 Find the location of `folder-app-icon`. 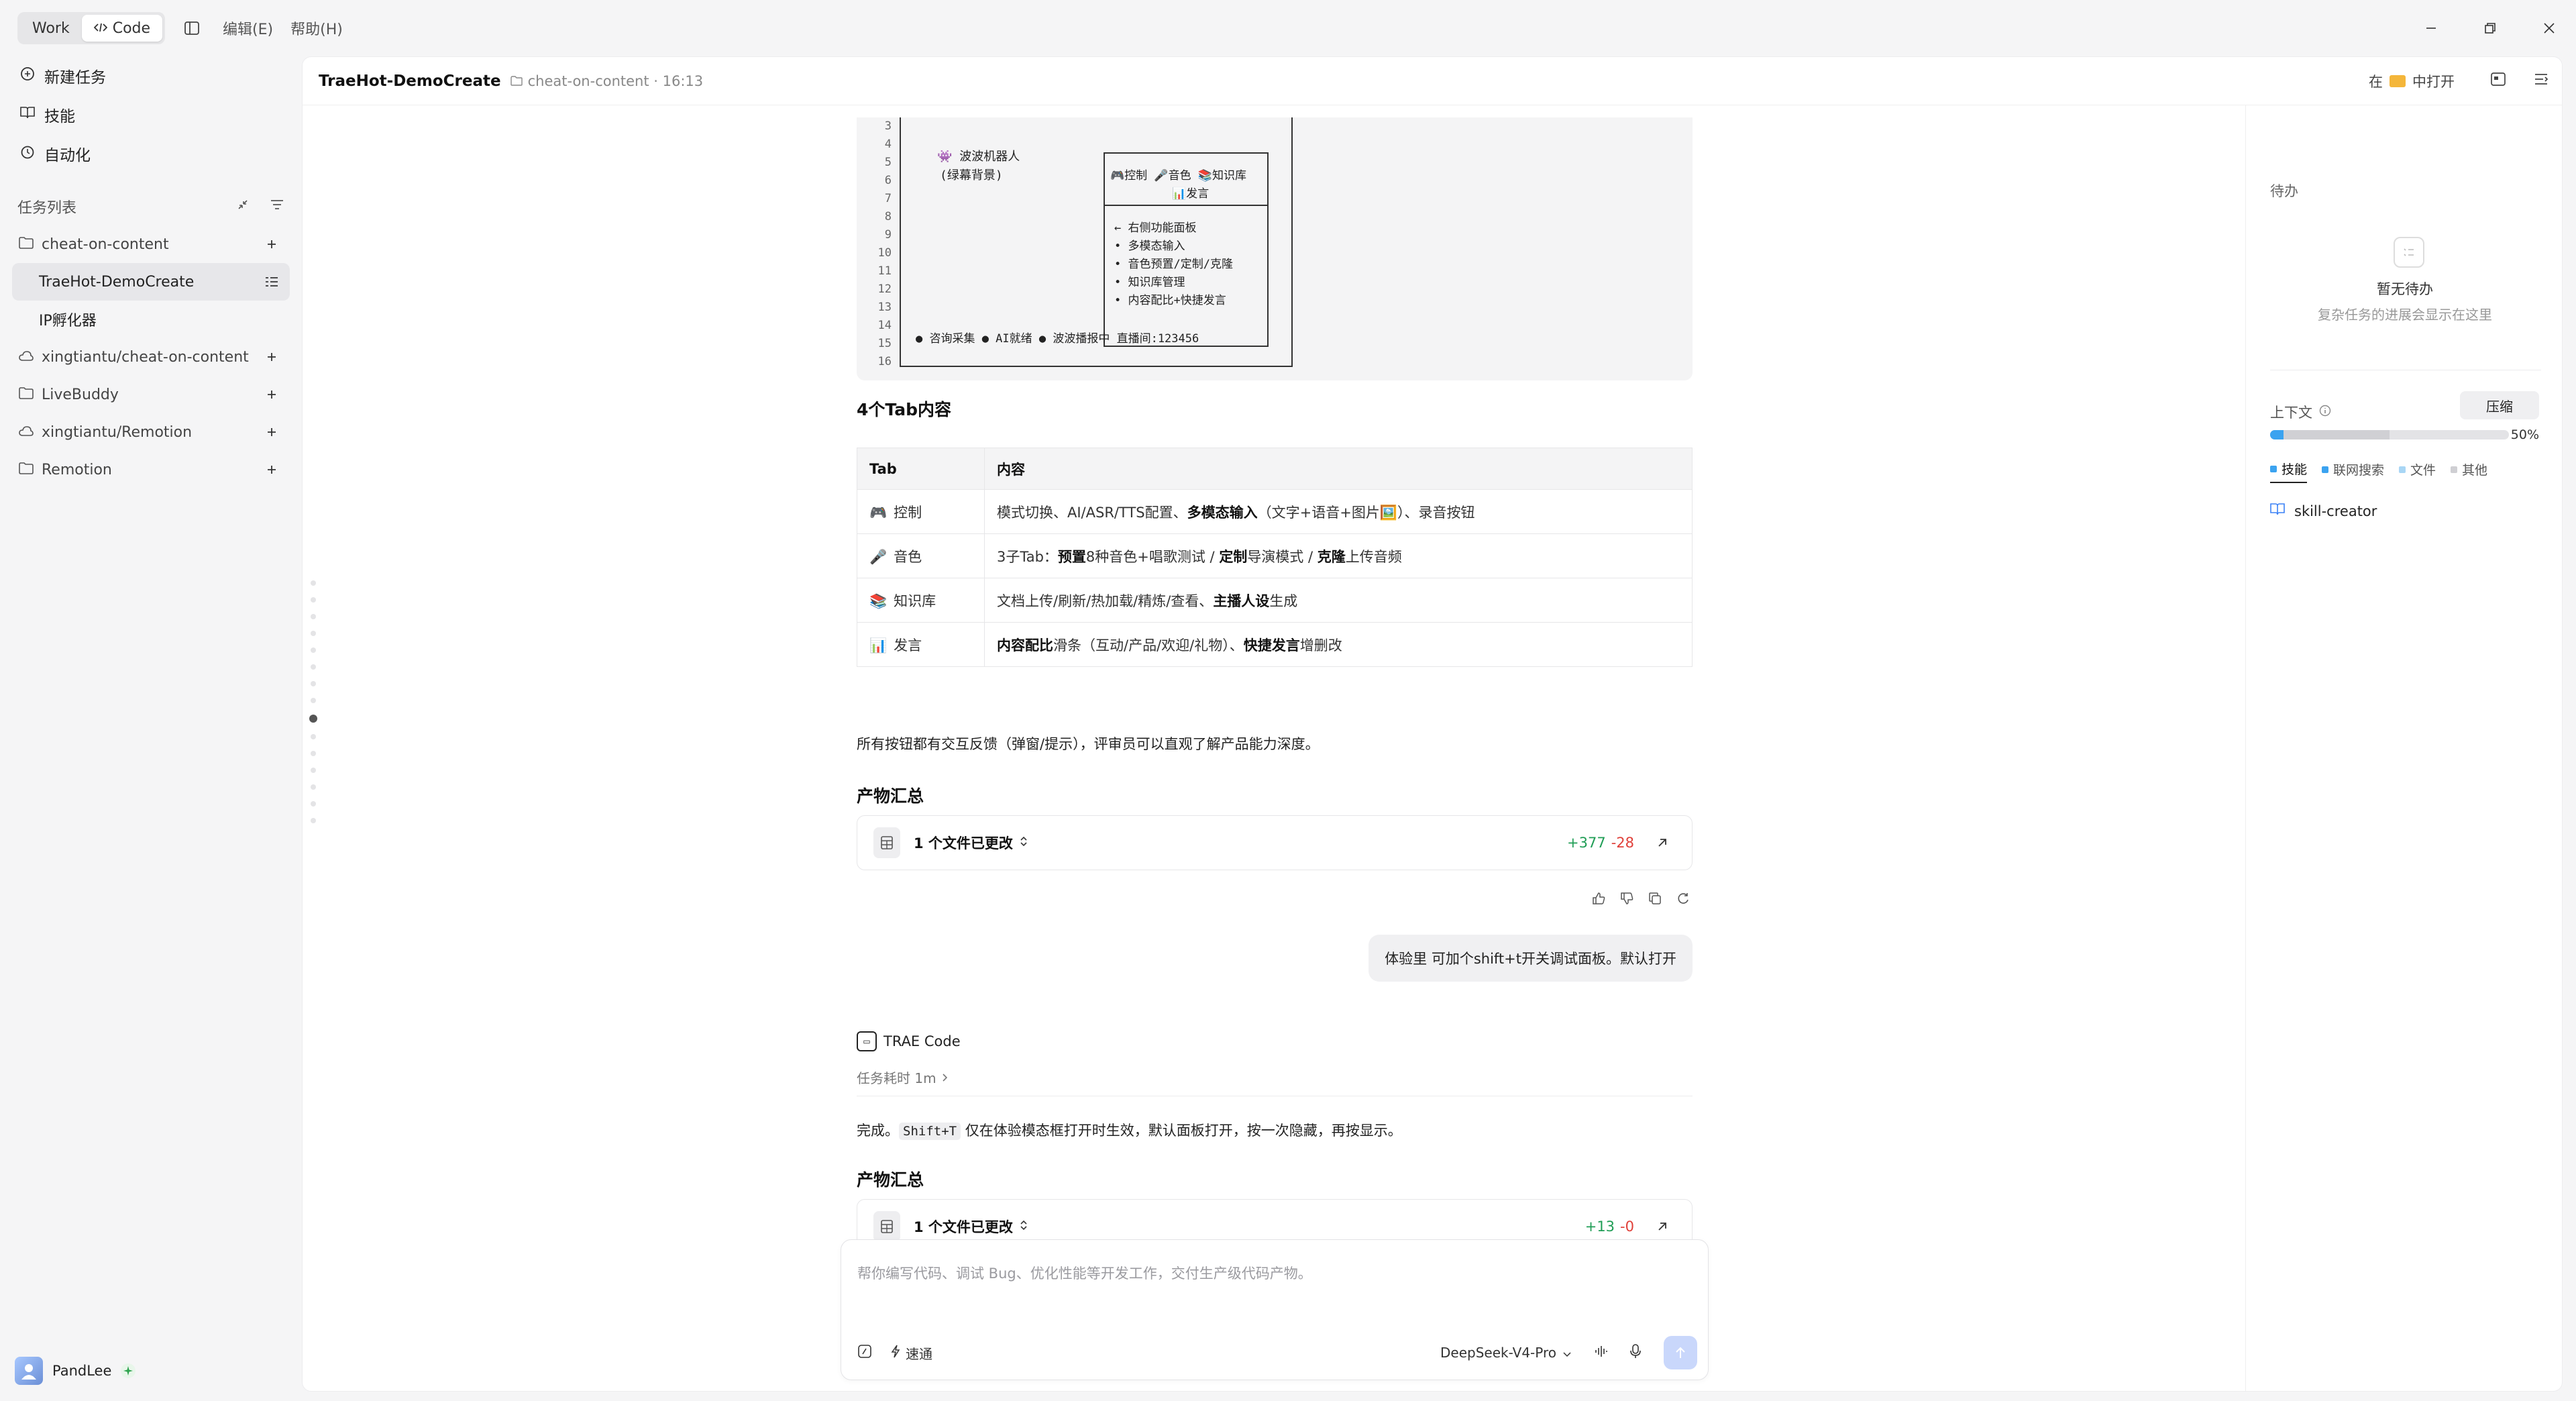

folder-app-icon is located at coordinates (2398, 80).